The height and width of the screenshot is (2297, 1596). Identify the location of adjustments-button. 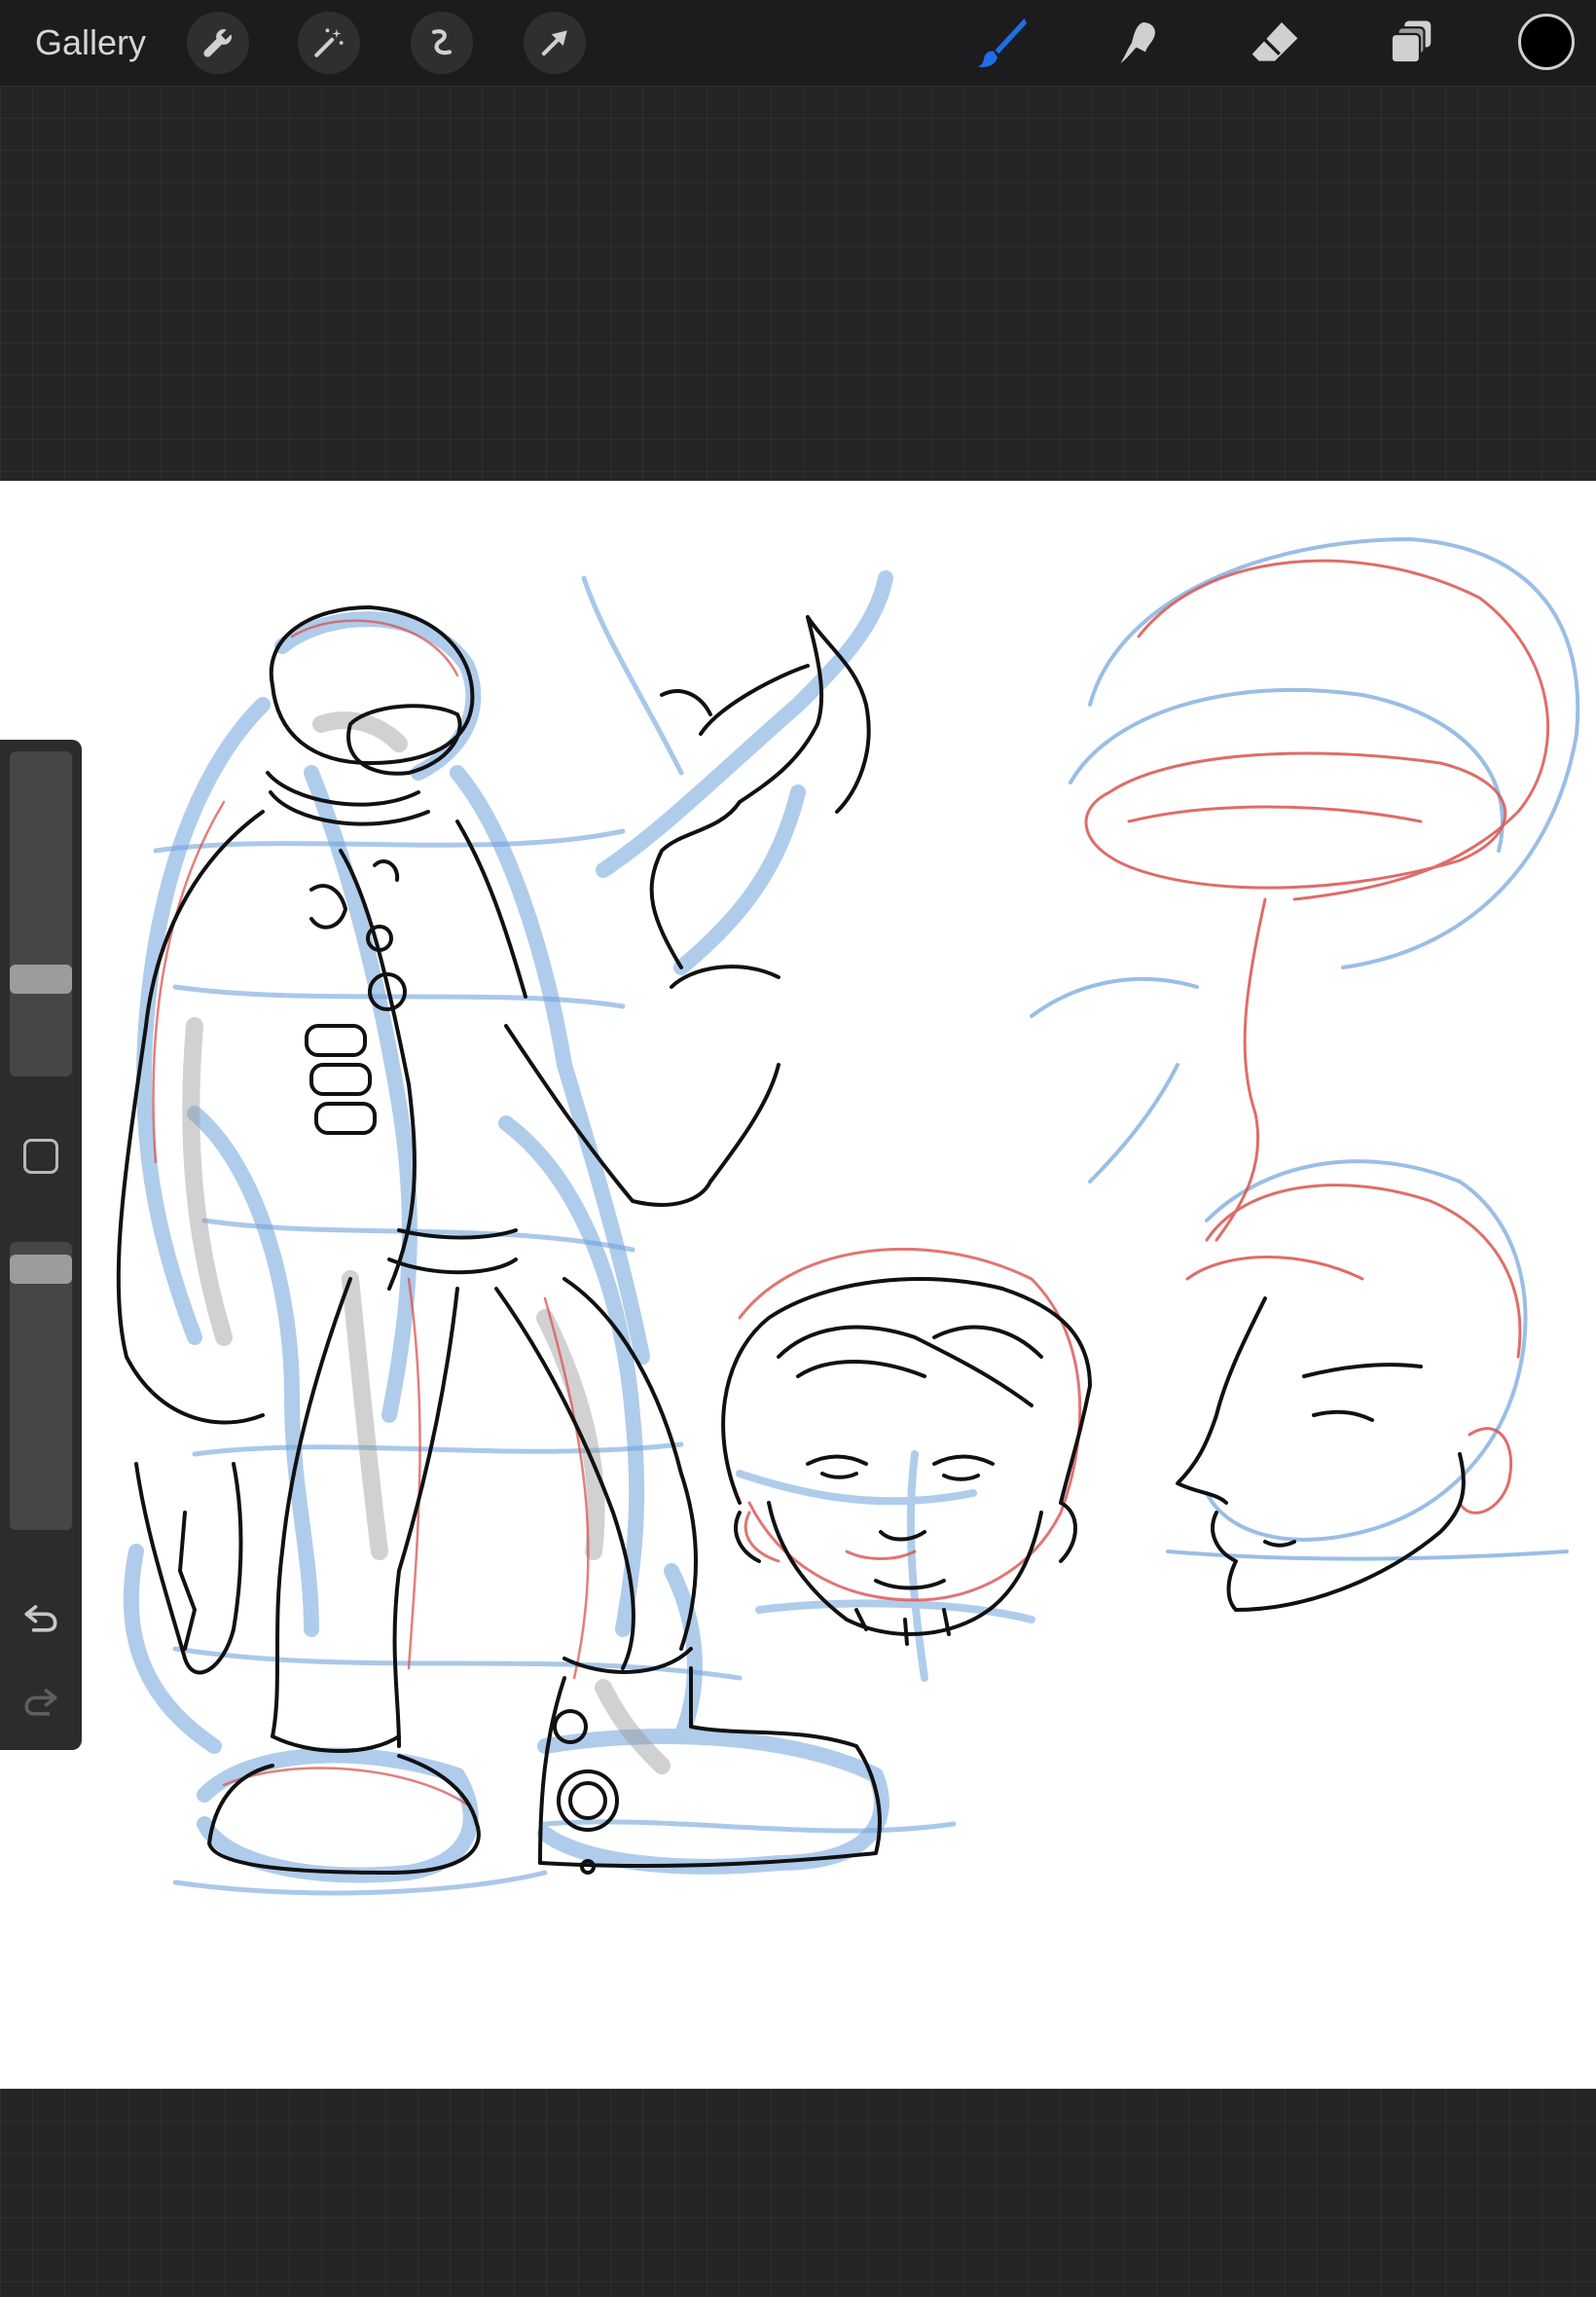
(329, 43).